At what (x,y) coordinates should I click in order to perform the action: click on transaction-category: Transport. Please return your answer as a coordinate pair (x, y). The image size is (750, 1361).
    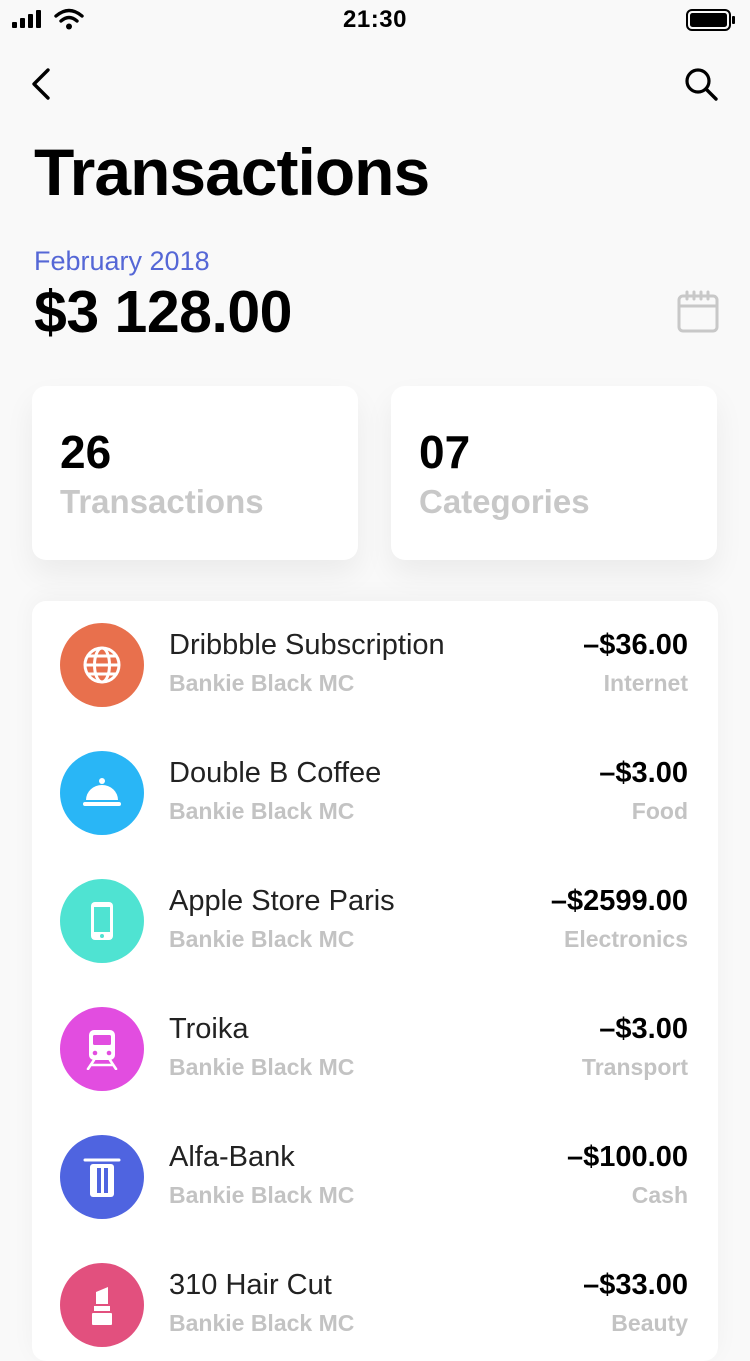
    Looking at the image, I should click on (634, 1067).